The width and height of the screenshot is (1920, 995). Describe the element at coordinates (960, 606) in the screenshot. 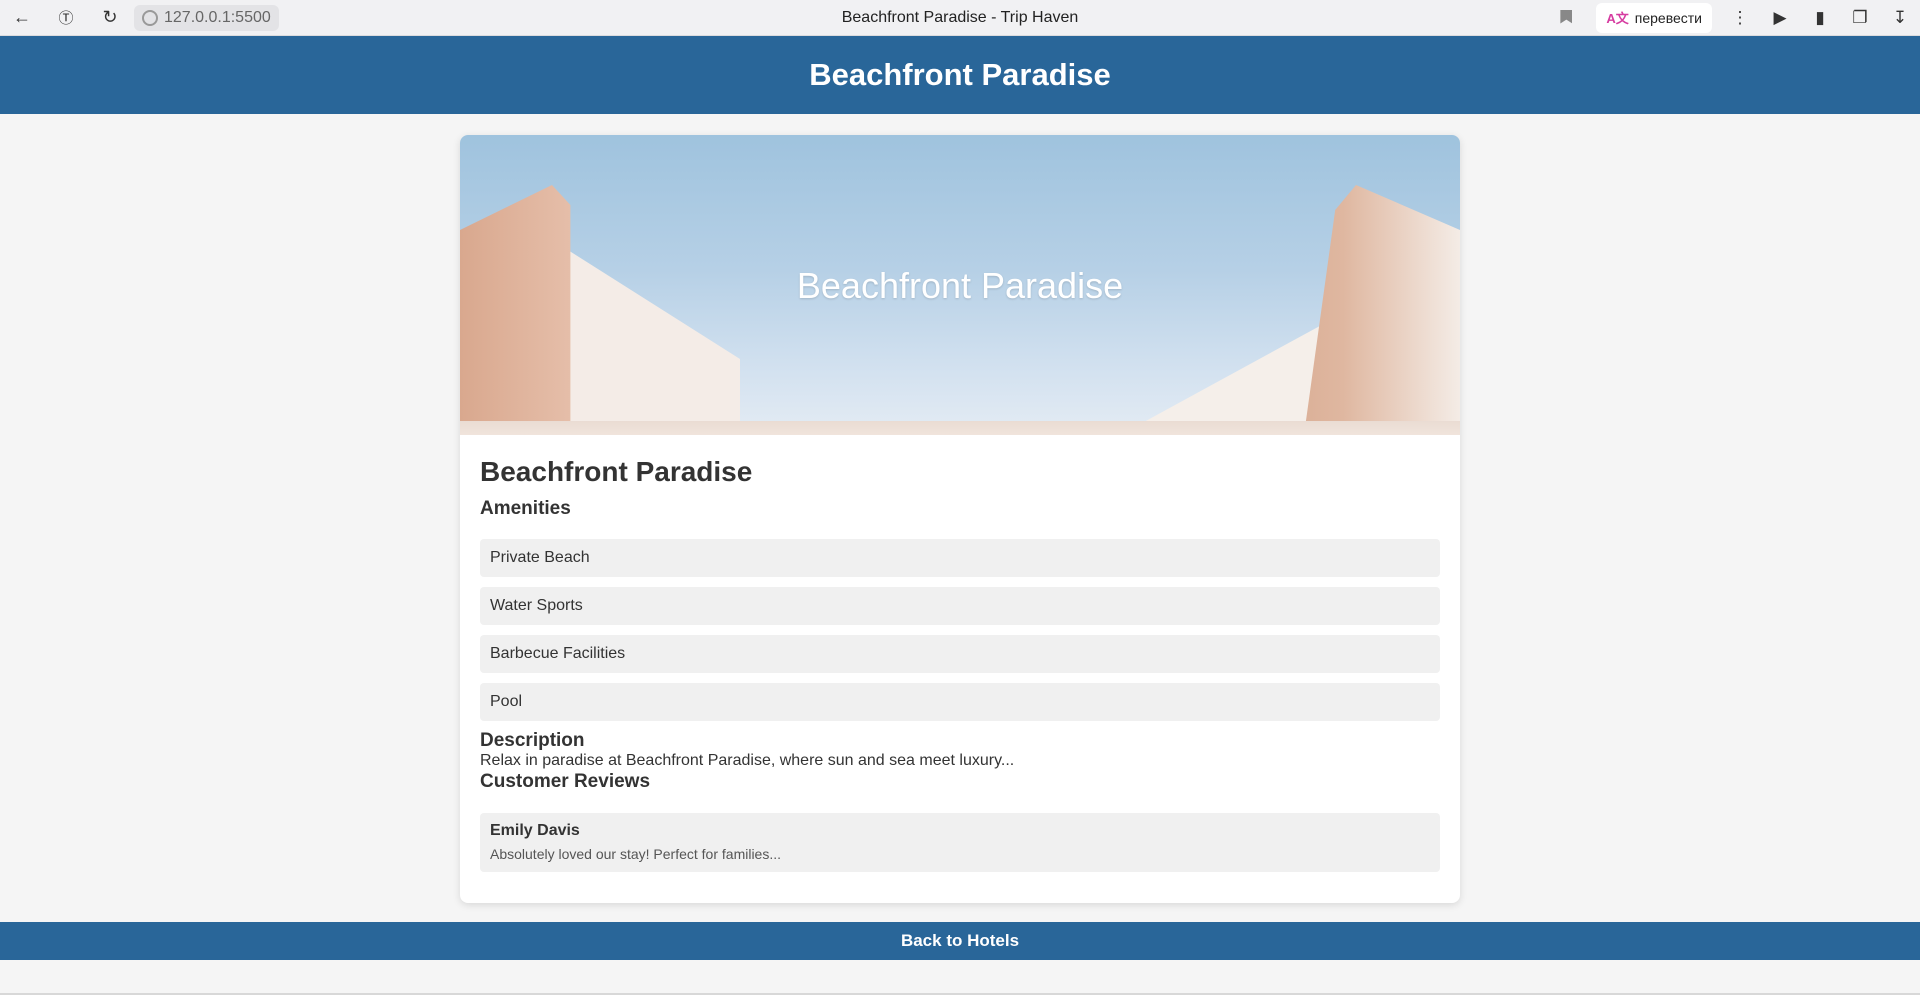

I see `amenity-item: Water Sports` at that location.